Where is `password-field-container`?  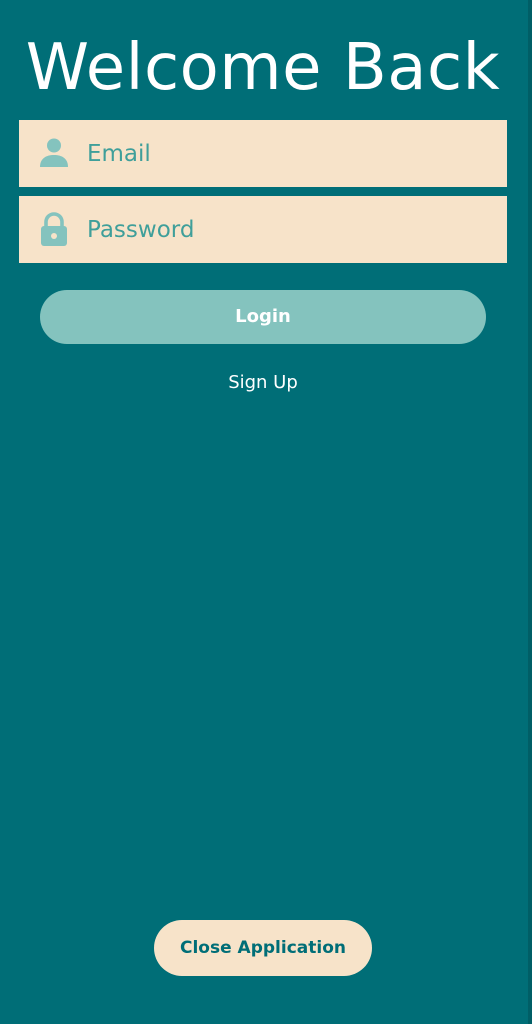
password-field-container is located at coordinates (263, 229).